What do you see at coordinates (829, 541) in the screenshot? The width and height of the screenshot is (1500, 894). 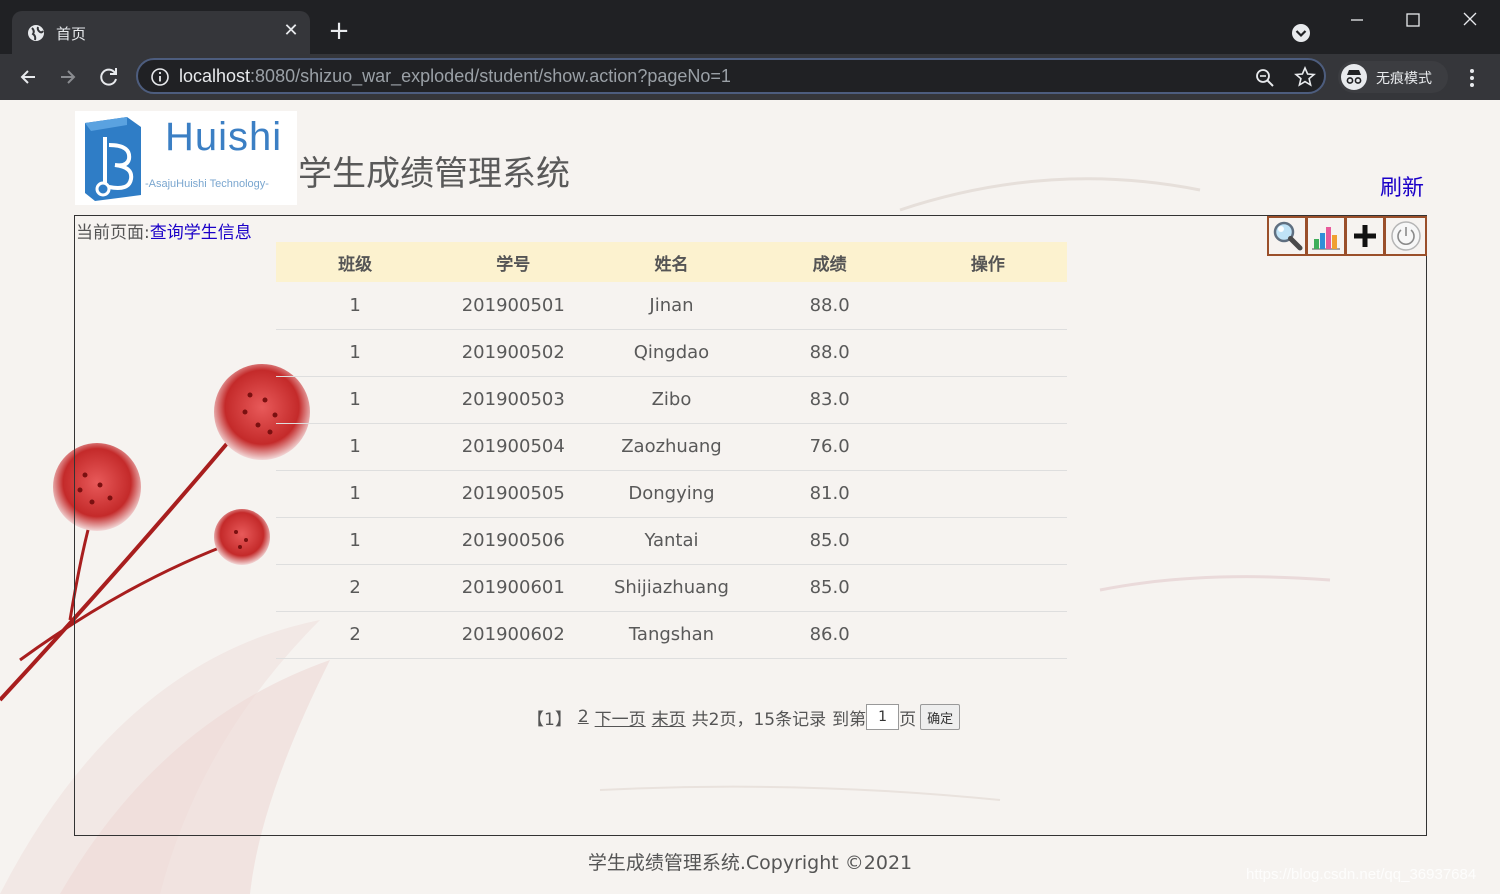 I see `cell-score: 85.0` at bounding box center [829, 541].